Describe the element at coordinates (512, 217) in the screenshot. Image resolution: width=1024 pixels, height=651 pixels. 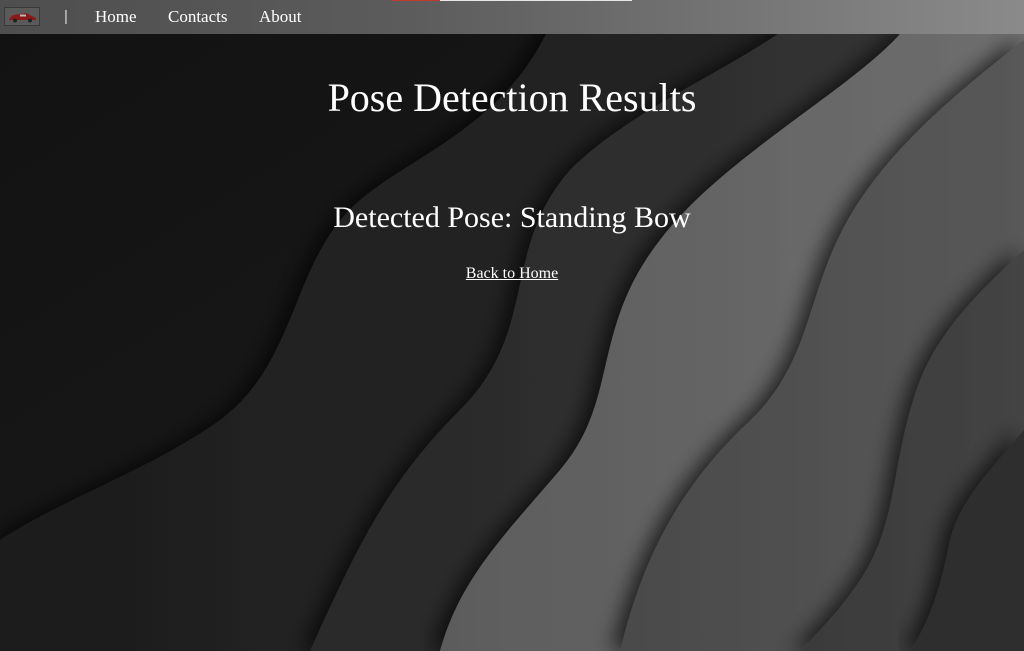
I see `detected-pose-text: Detected Pose: Standing Bow` at that location.